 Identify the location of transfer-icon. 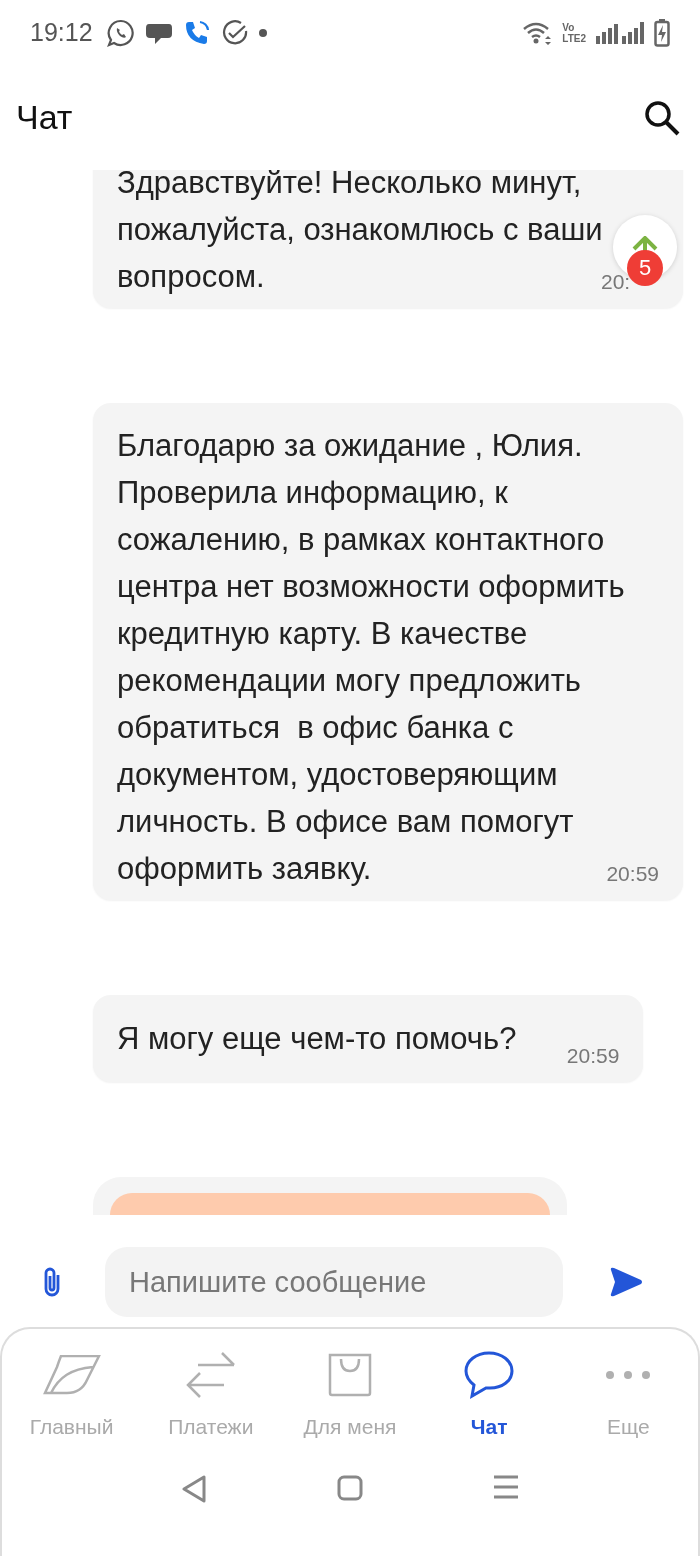
(210, 1375).